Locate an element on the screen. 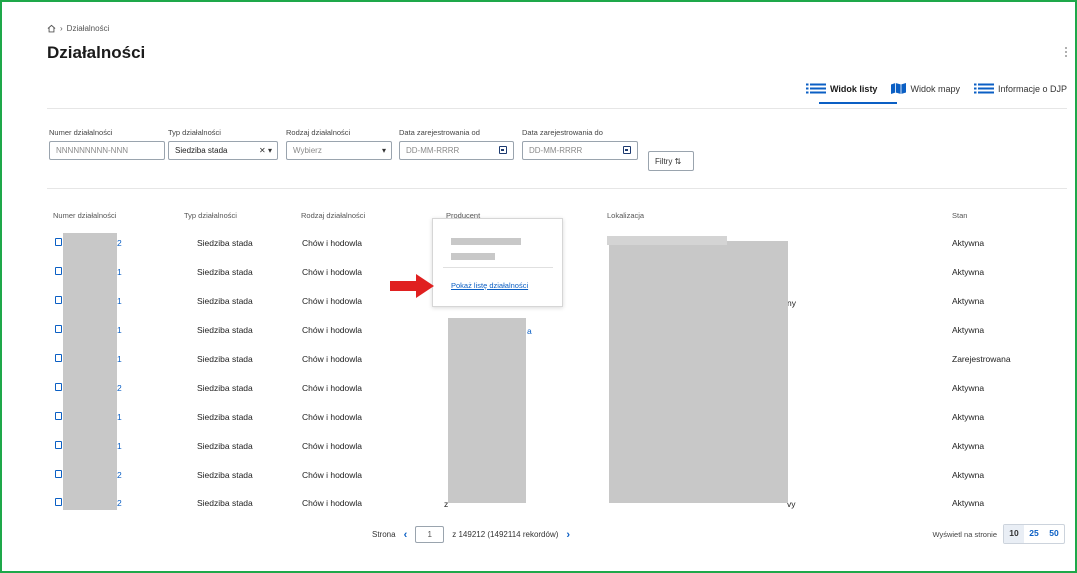  column-header-stan: Stan is located at coordinates (959, 215).